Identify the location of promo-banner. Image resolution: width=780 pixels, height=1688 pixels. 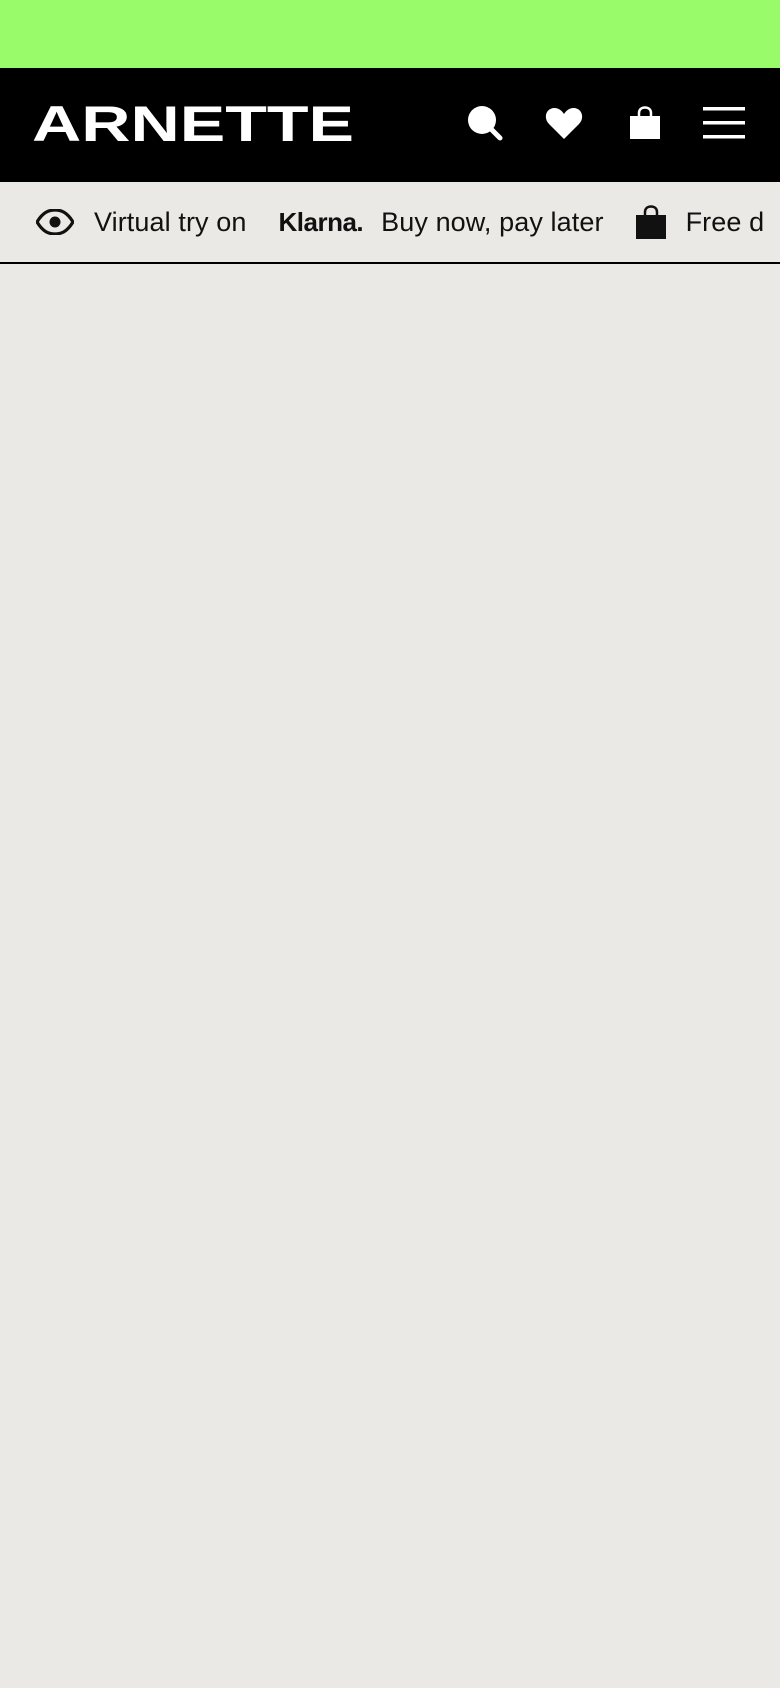
(390, 34).